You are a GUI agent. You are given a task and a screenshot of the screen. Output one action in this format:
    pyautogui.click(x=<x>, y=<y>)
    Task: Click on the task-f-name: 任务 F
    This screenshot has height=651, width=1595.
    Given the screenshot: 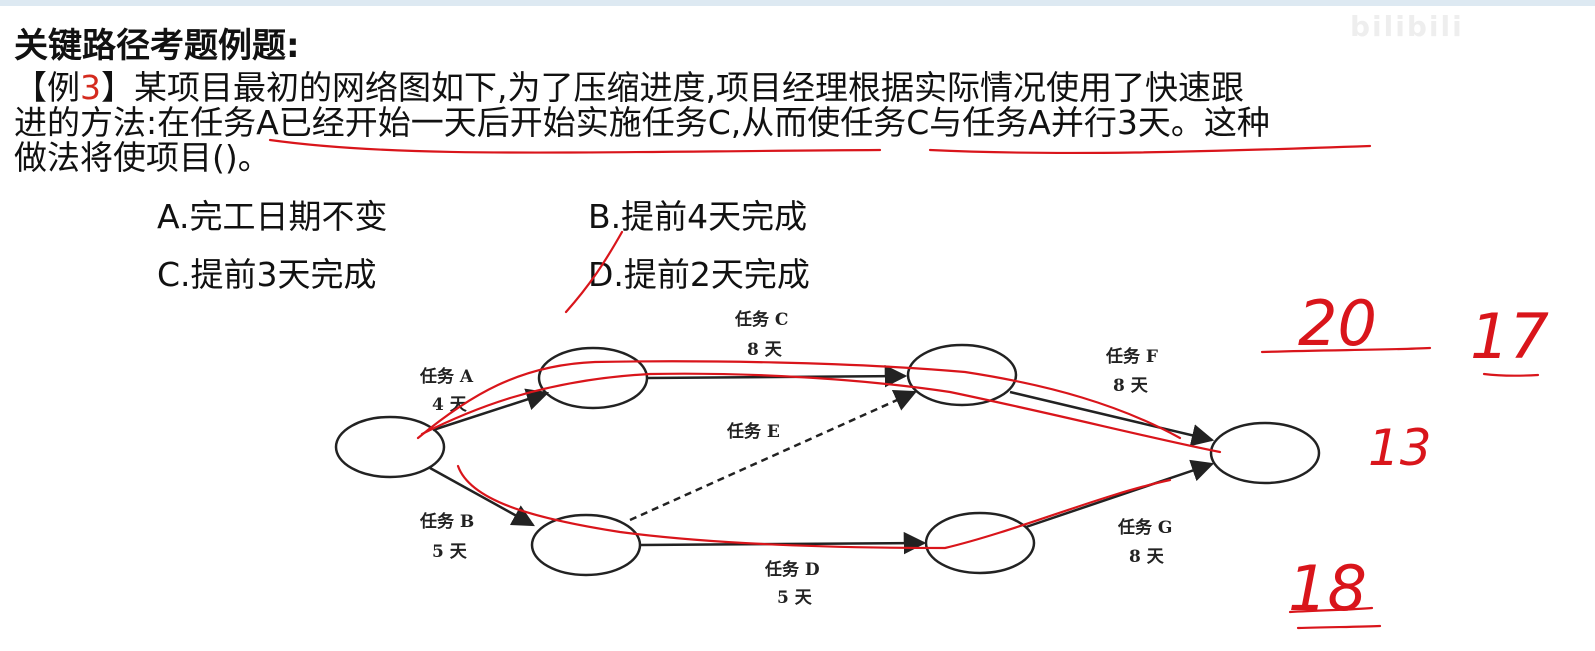 What is the action you would take?
    pyautogui.click(x=1131, y=356)
    